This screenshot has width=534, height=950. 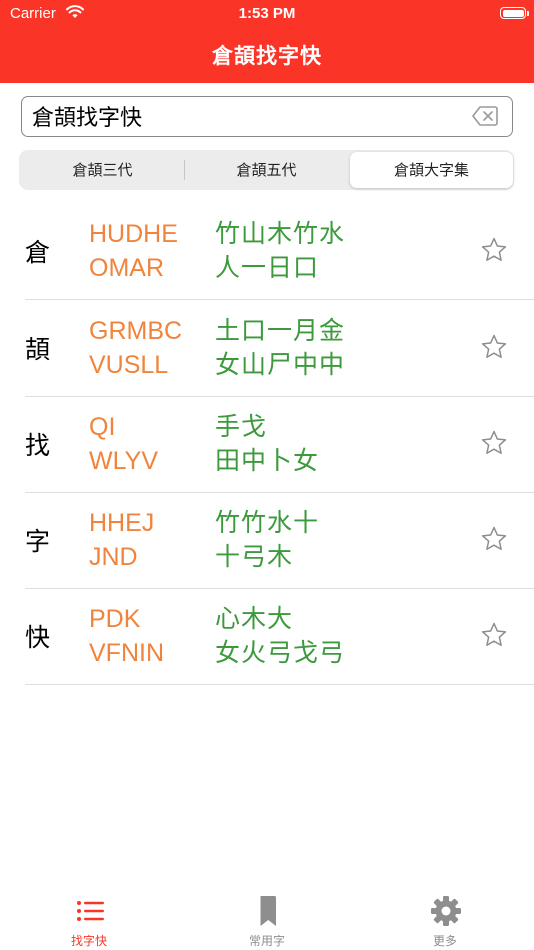 What do you see at coordinates (122, 523) in the screenshot?
I see `cangjie-code: HHEJ` at bounding box center [122, 523].